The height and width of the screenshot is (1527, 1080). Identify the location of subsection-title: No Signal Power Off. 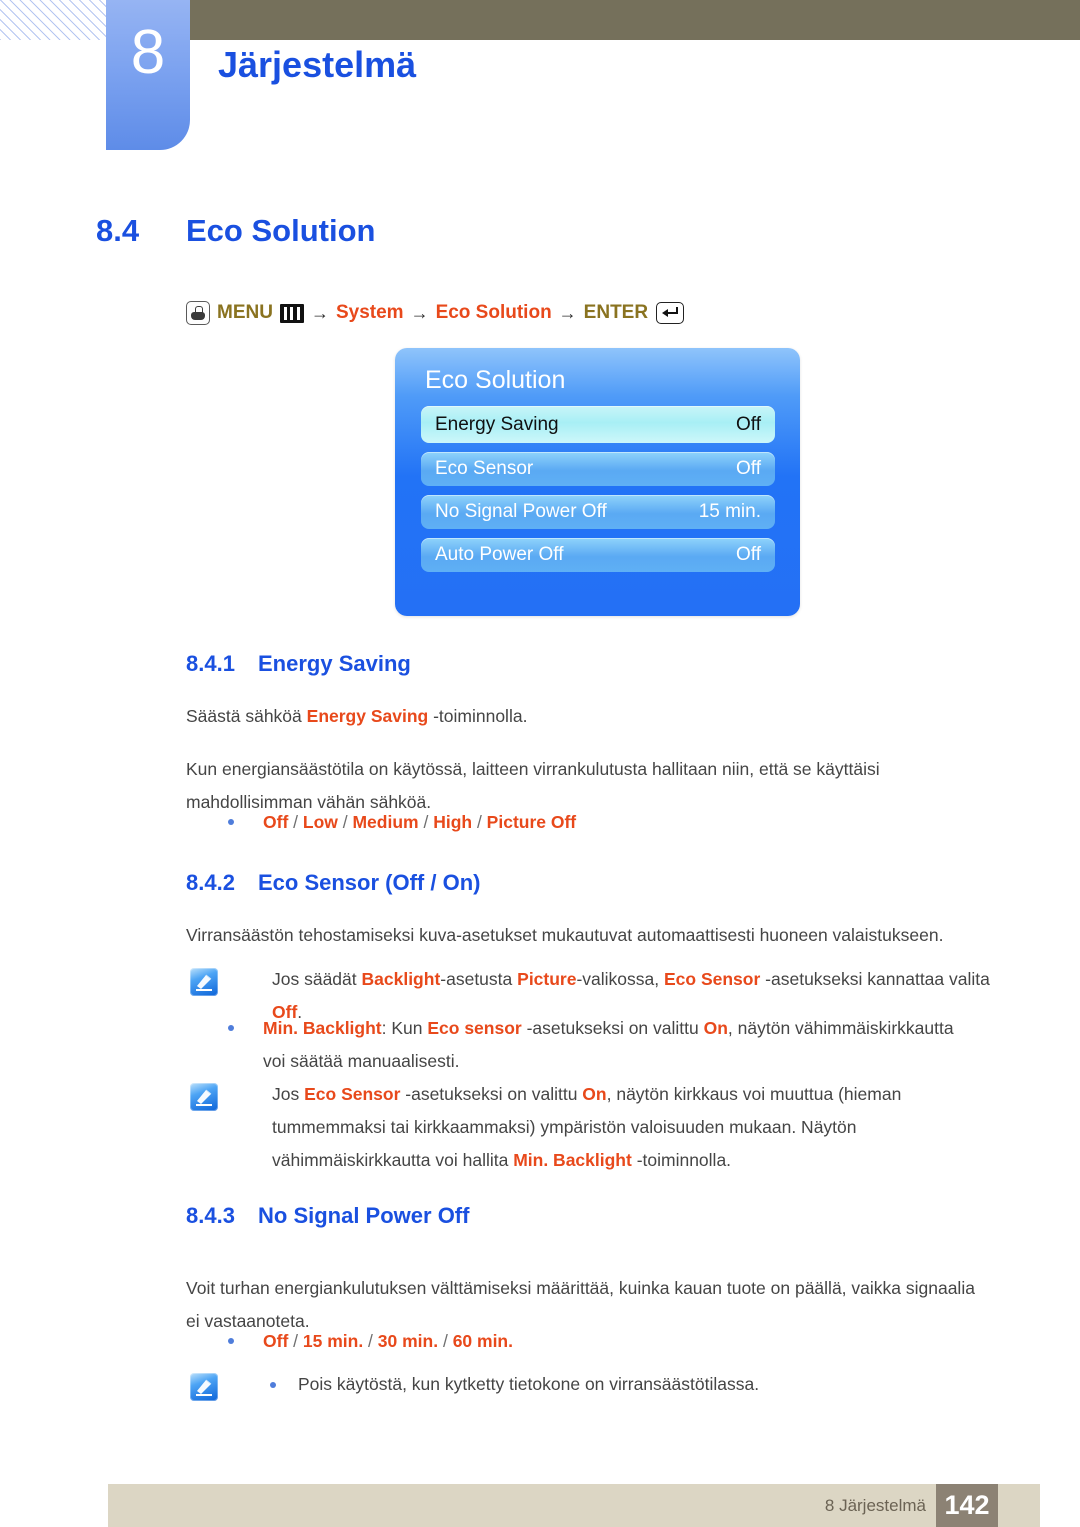
(364, 1215).